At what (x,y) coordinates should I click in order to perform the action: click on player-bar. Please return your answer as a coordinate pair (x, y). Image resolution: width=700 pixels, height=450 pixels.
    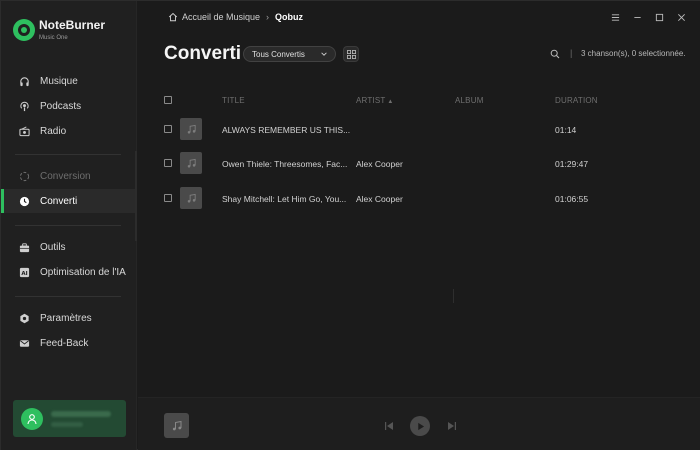
    Looking at the image, I should click on (419, 423).